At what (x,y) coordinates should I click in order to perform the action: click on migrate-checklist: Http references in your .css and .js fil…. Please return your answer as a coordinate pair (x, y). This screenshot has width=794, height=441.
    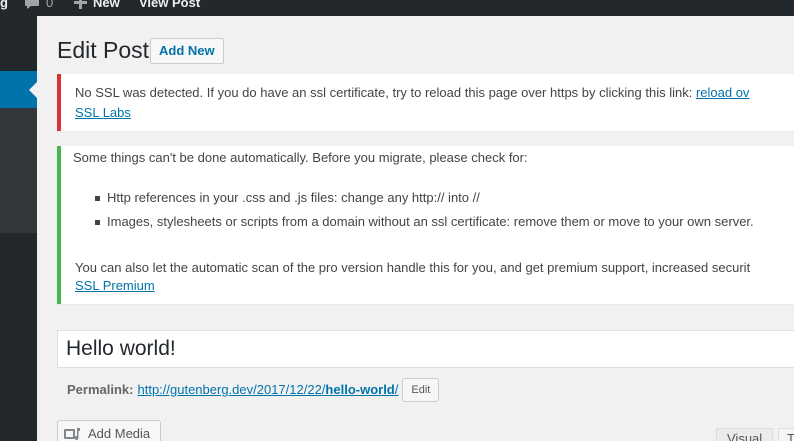
    Looking at the image, I should click on (423, 212).